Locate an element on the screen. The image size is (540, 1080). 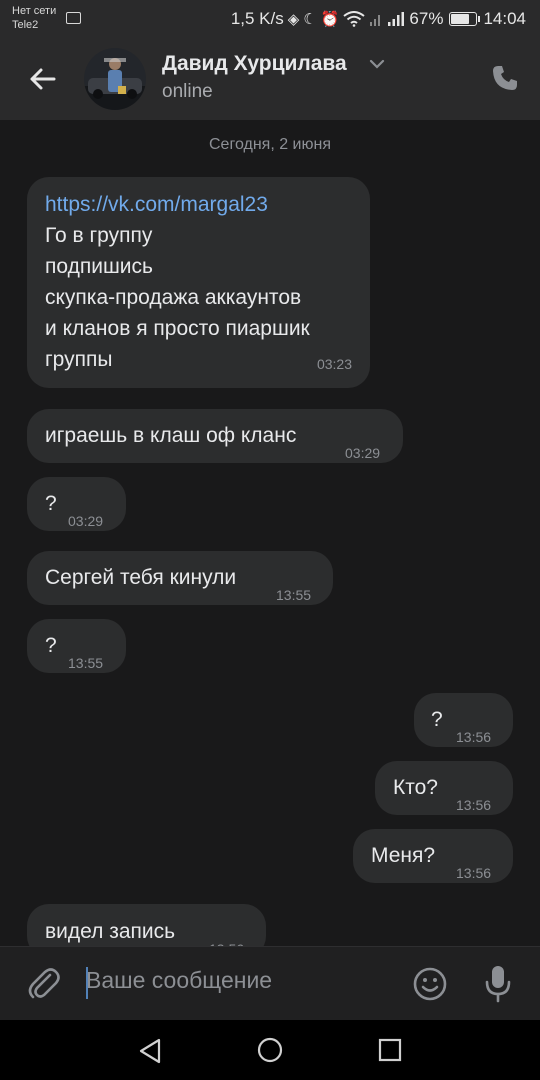
nav-back-icon is located at coordinates (150, 1051).